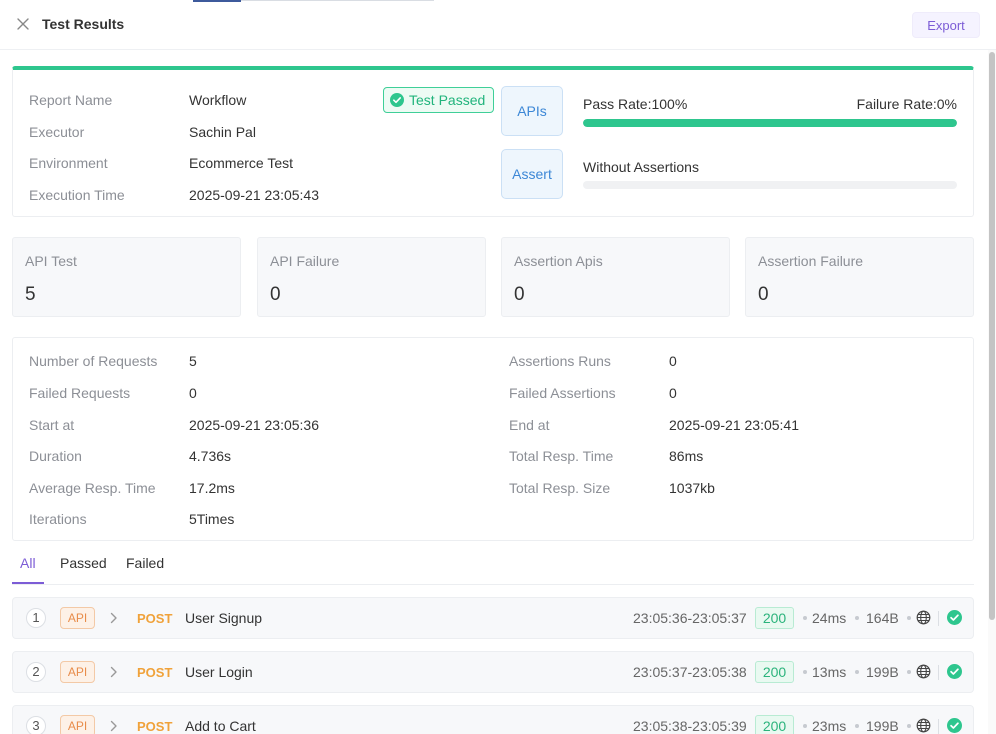 This screenshot has height=734, width=996. I want to click on tab-failed: Failed, so click(145, 563).